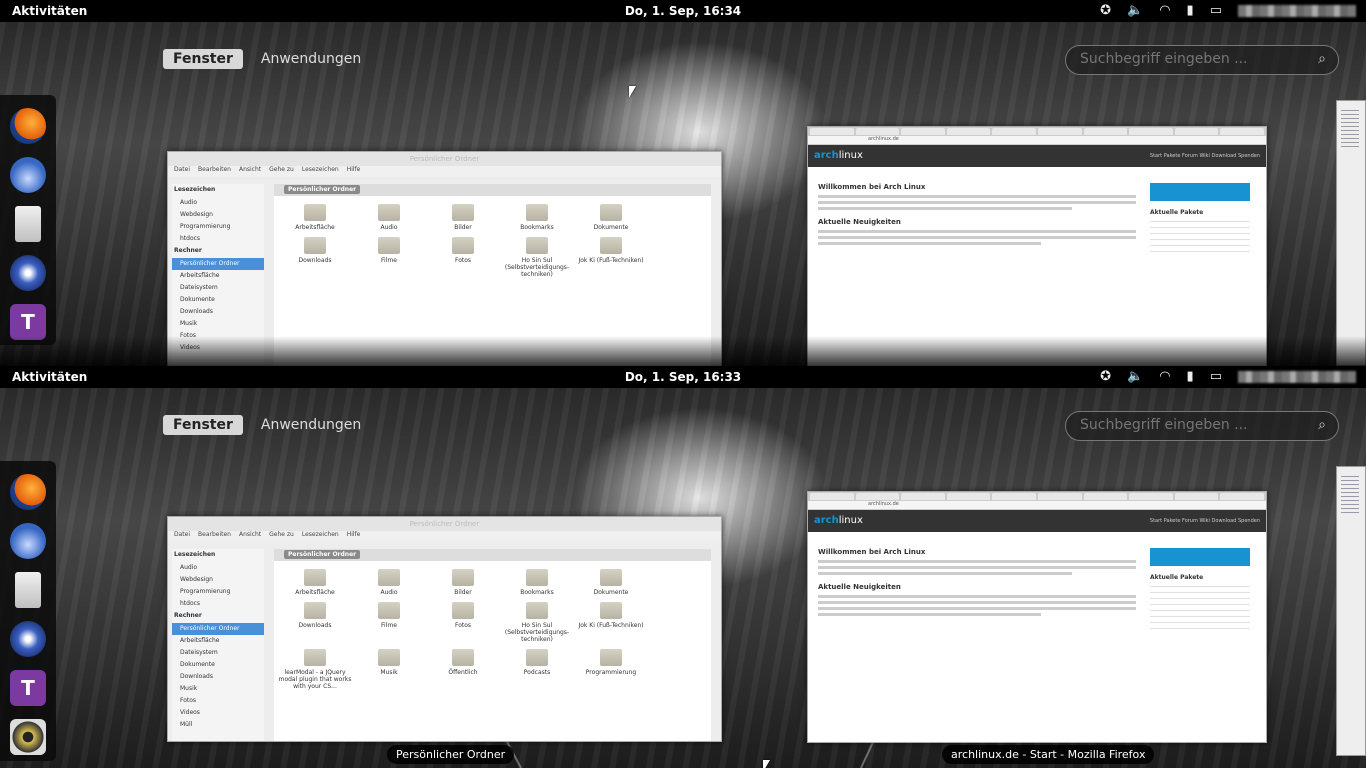 The height and width of the screenshot is (768, 1366). What do you see at coordinates (218, 713) in the screenshot?
I see `sidebar-item: Videos` at bounding box center [218, 713].